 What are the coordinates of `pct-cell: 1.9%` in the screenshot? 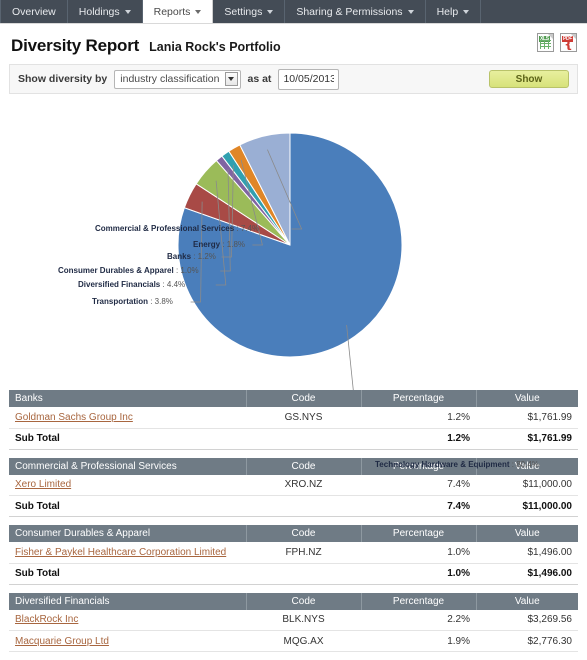 It's located at (418, 641).